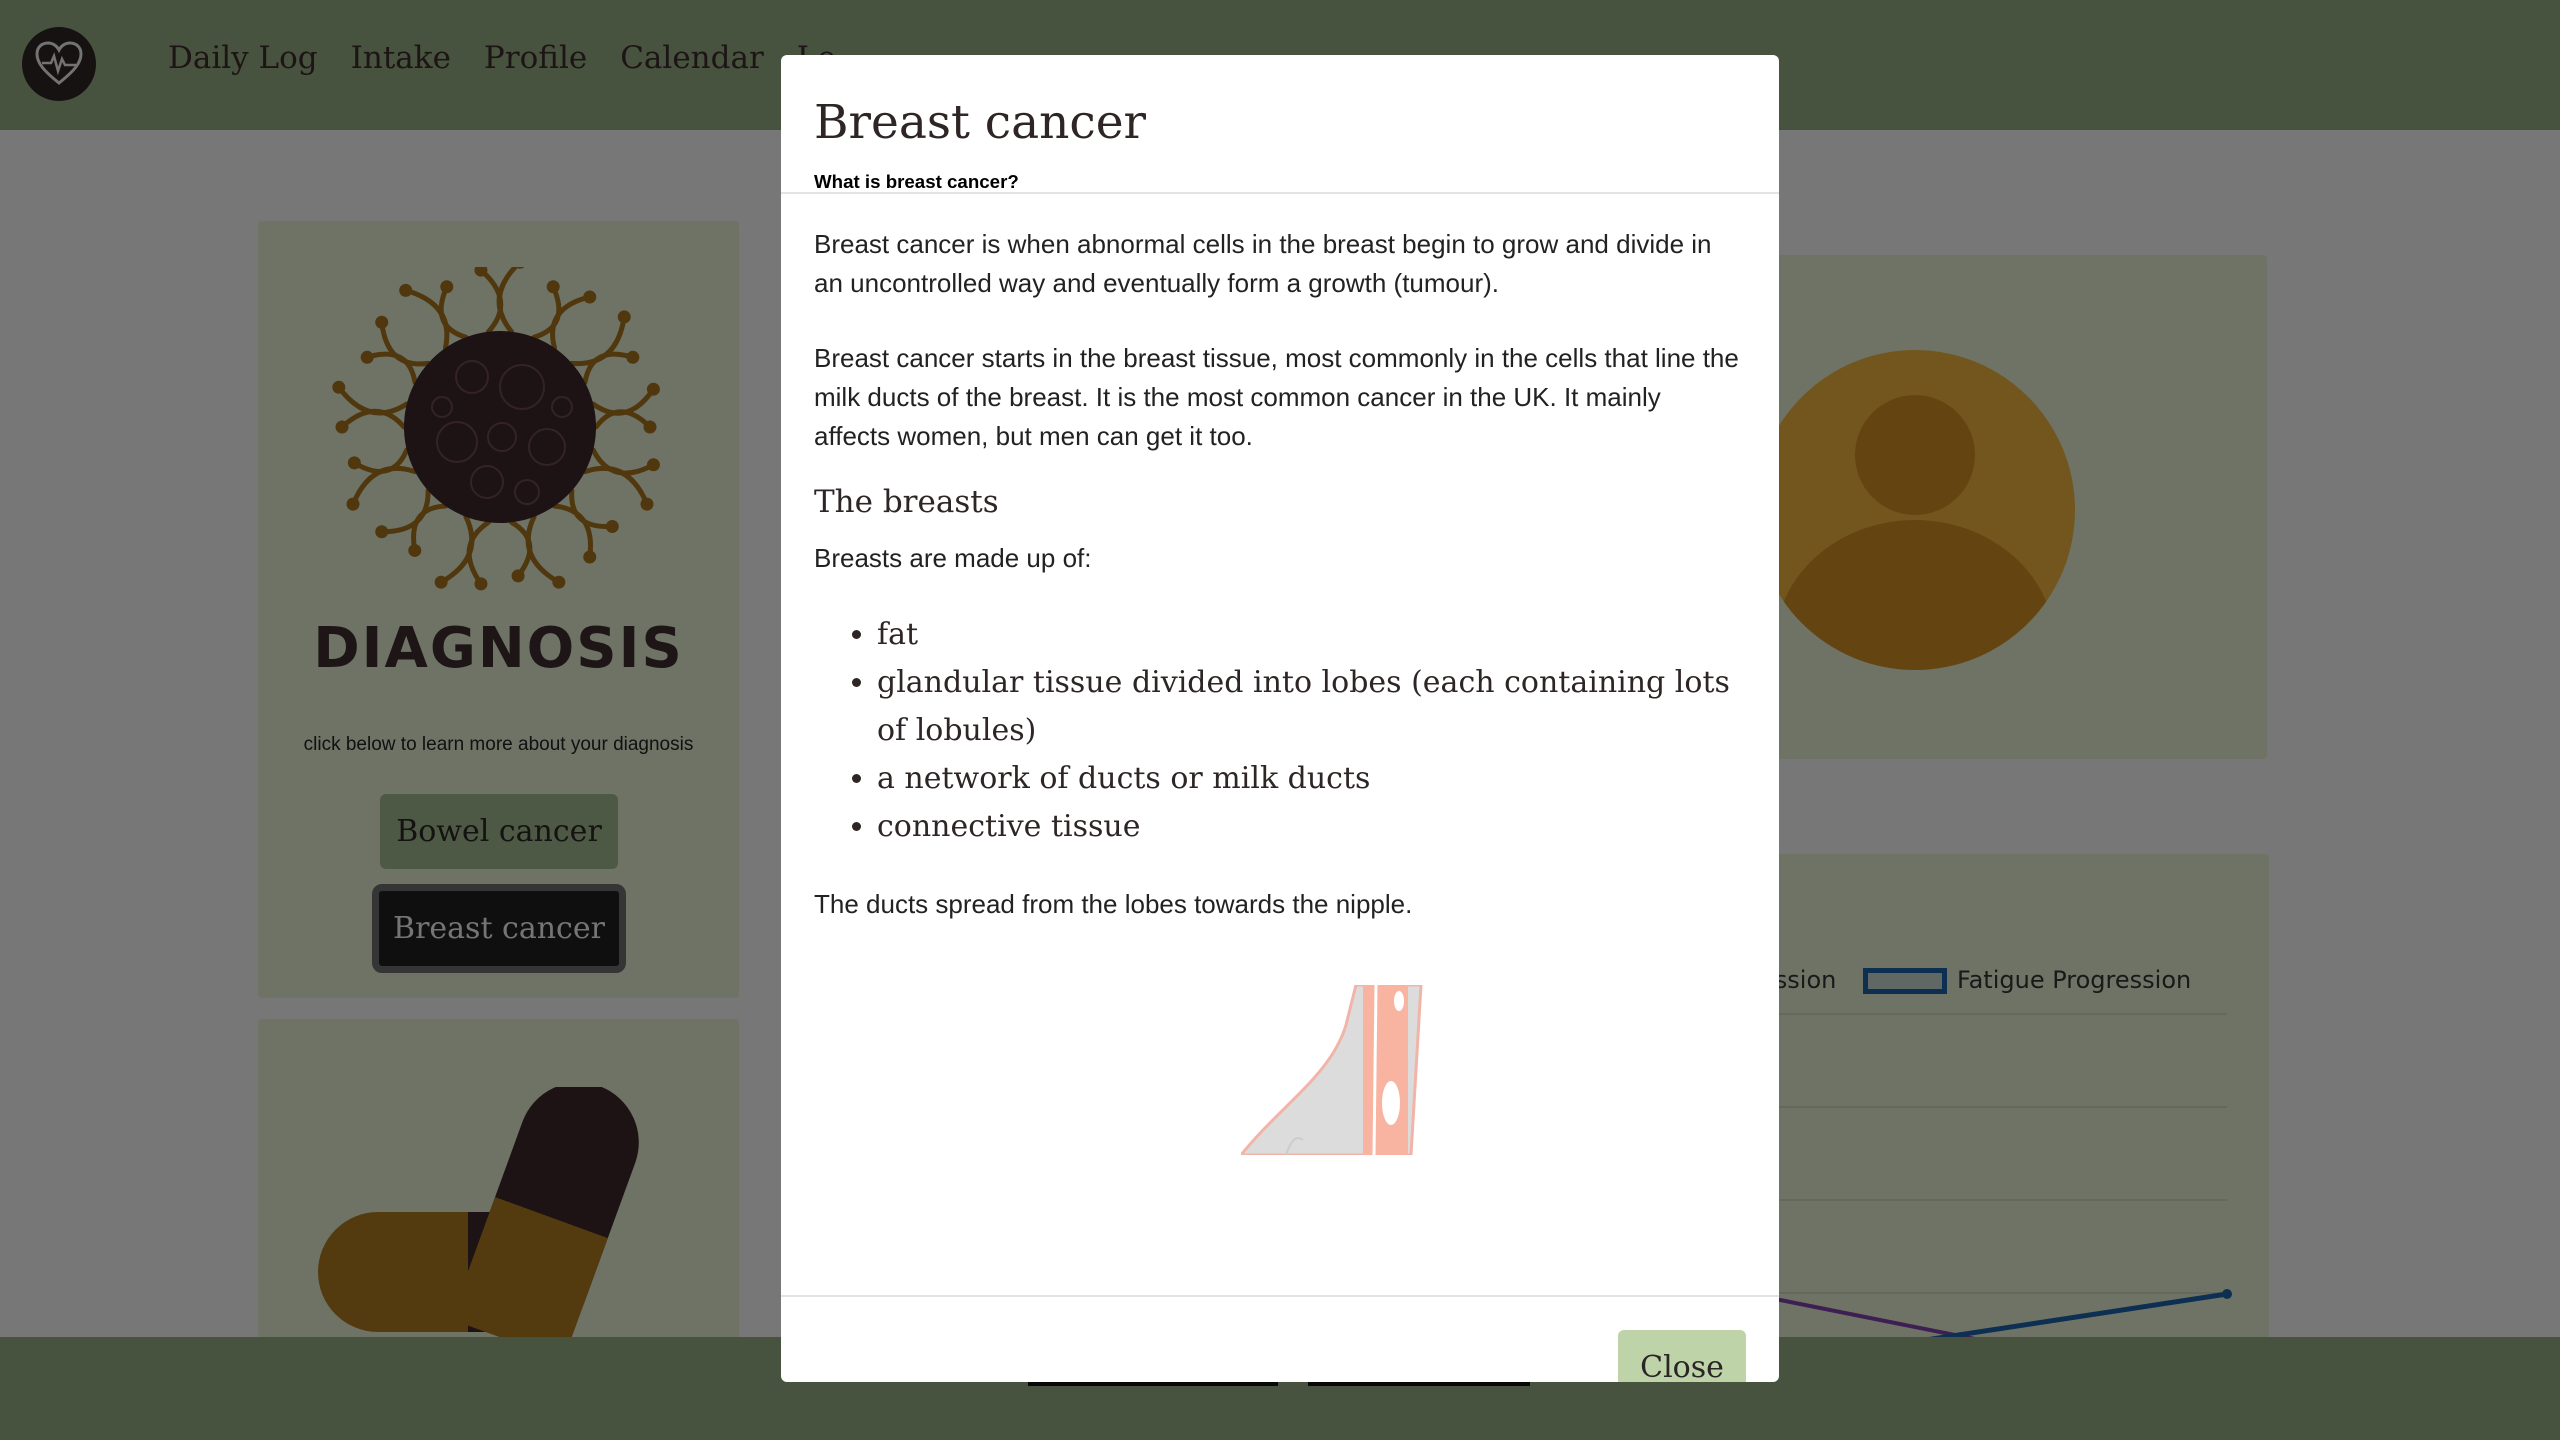 The width and height of the screenshot is (2560, 1440). Describe the element at coordinates (1307, 779) in the screenshot. I see `list-item: a network of ducts or milk ducts` at that location.